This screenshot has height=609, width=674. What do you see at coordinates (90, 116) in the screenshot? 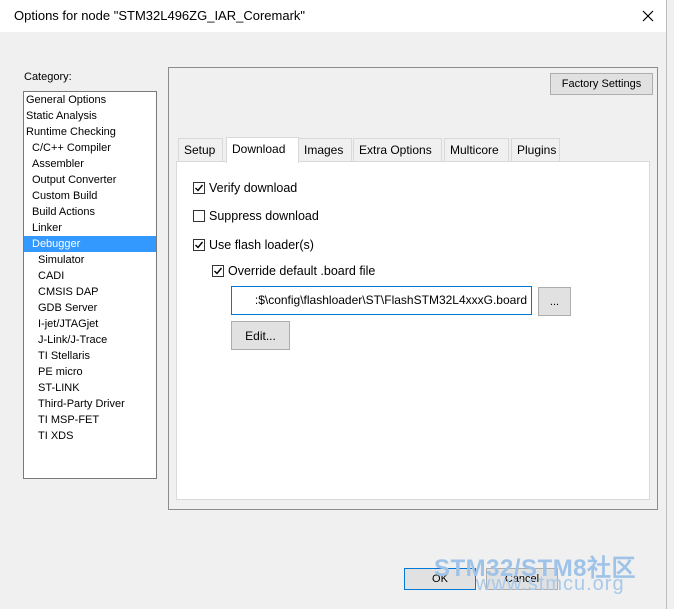
I see `category-item-static-analysis: Static Analysis` at bounding box center [90, 116].